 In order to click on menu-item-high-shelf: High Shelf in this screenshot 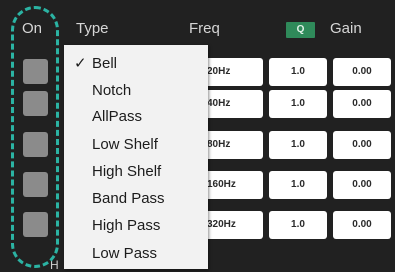, I will do `click(136, 172)`.